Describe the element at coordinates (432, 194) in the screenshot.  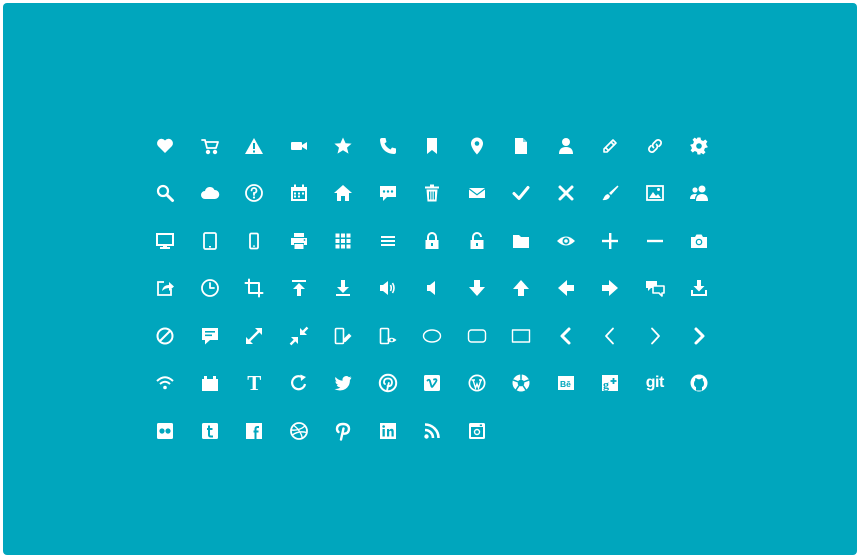
I see `trash-icon` at that location.